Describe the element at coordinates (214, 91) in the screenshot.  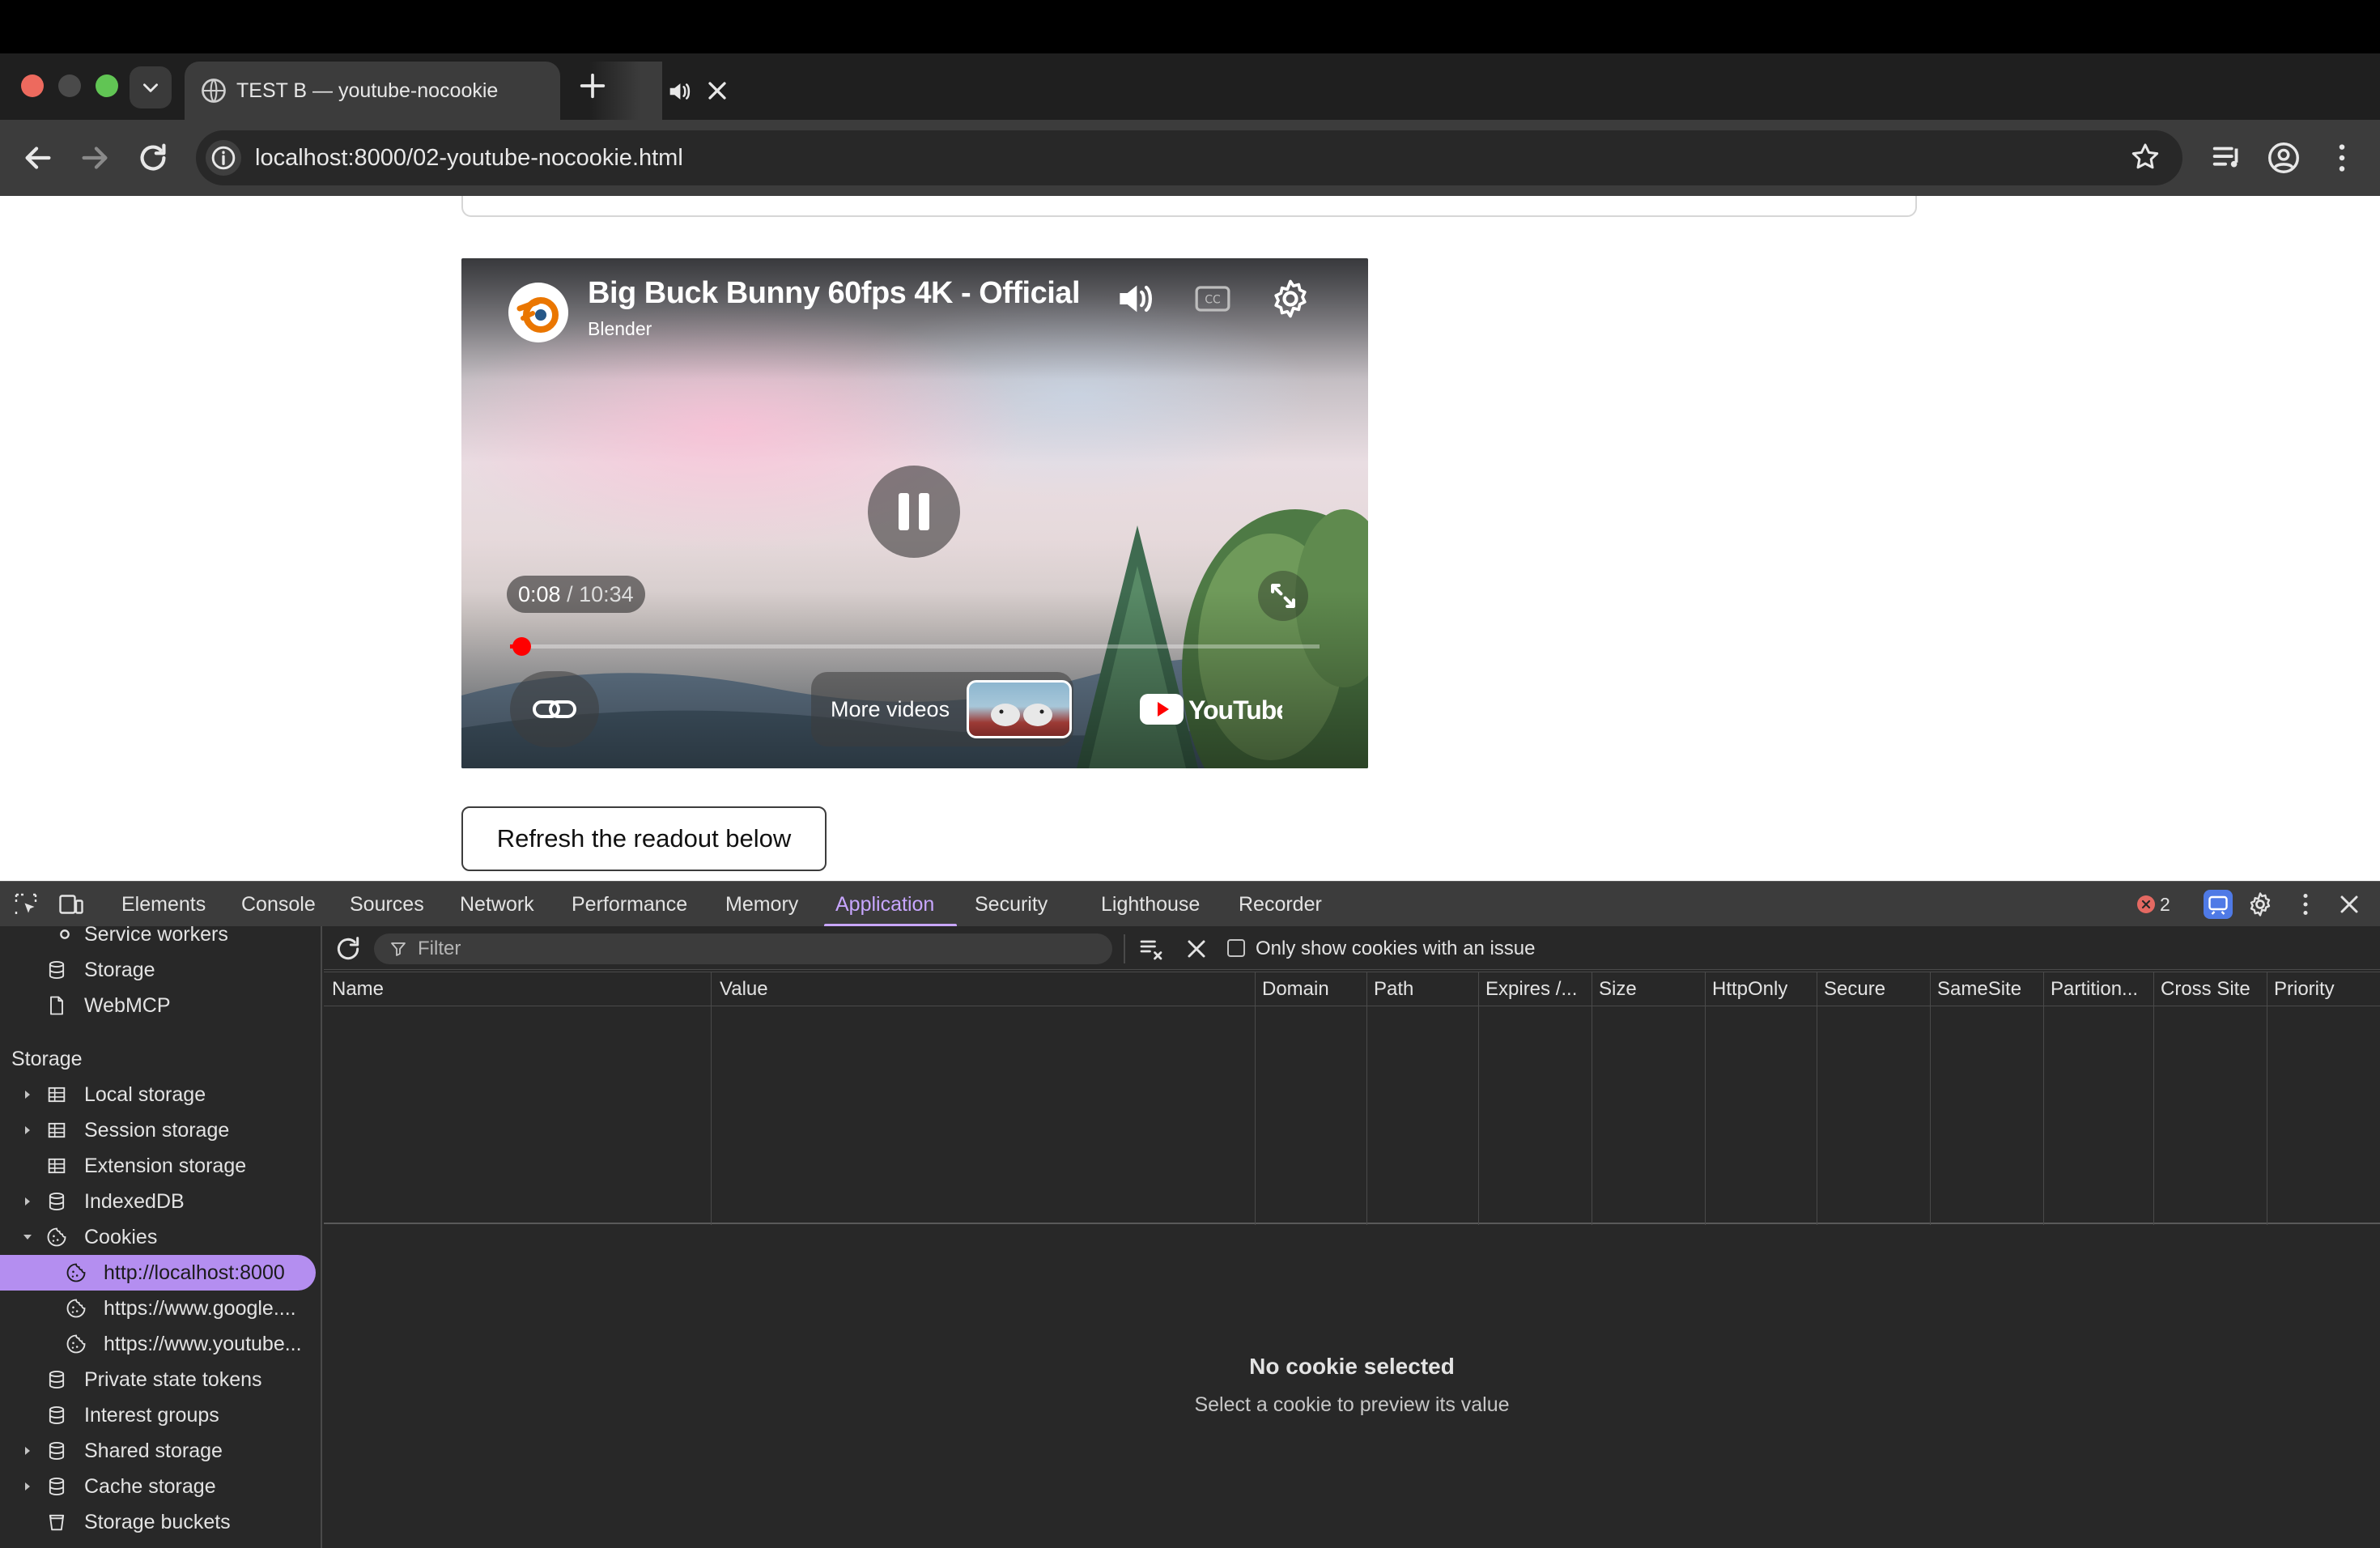
I see `globe-icon` at that location.